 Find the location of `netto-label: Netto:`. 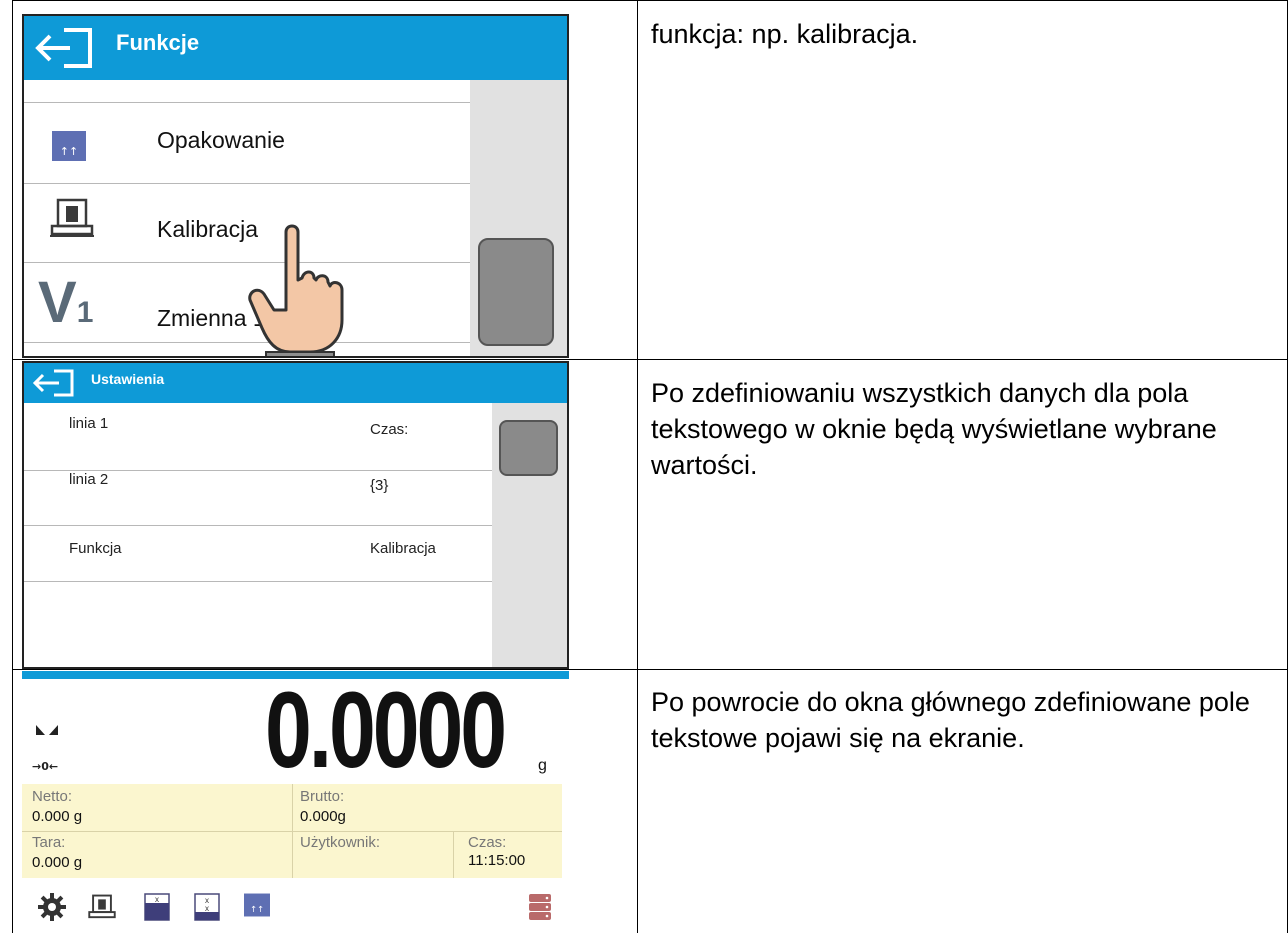

netto-label: Netto: is located at coordinates (52, 796).